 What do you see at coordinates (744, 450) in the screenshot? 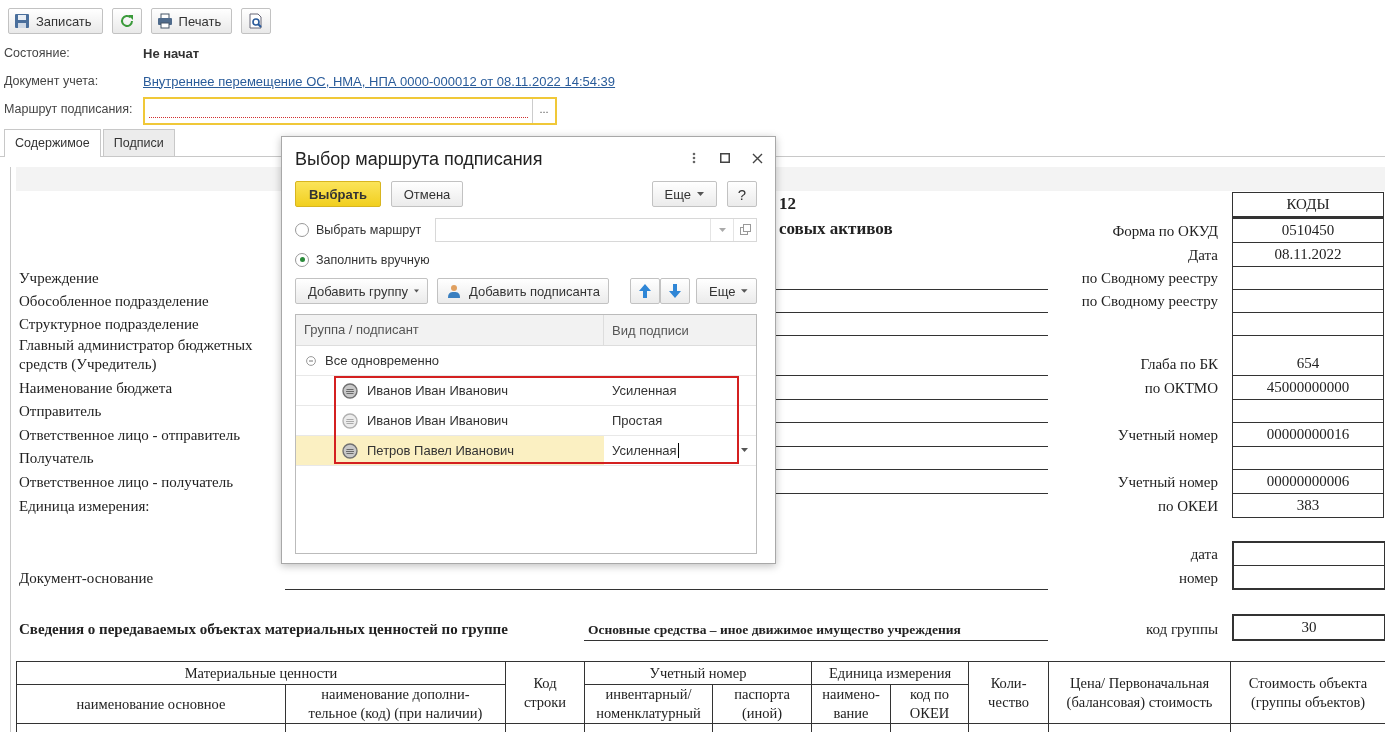
I see `dropdown-icon` at bounding box center [744, 450].